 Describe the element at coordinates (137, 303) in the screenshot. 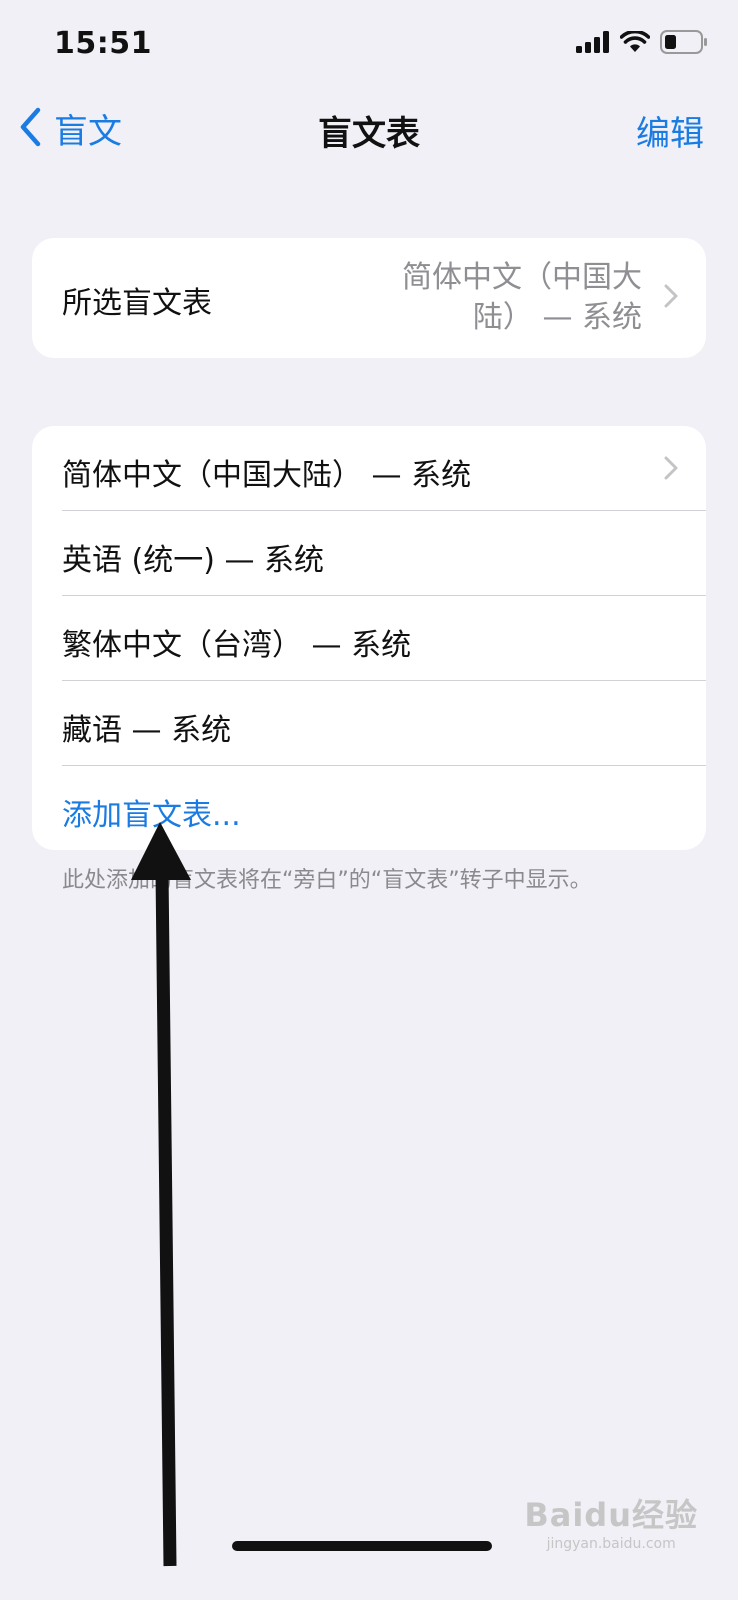

I see `selected-table-label: 所选盲文表` at that location.